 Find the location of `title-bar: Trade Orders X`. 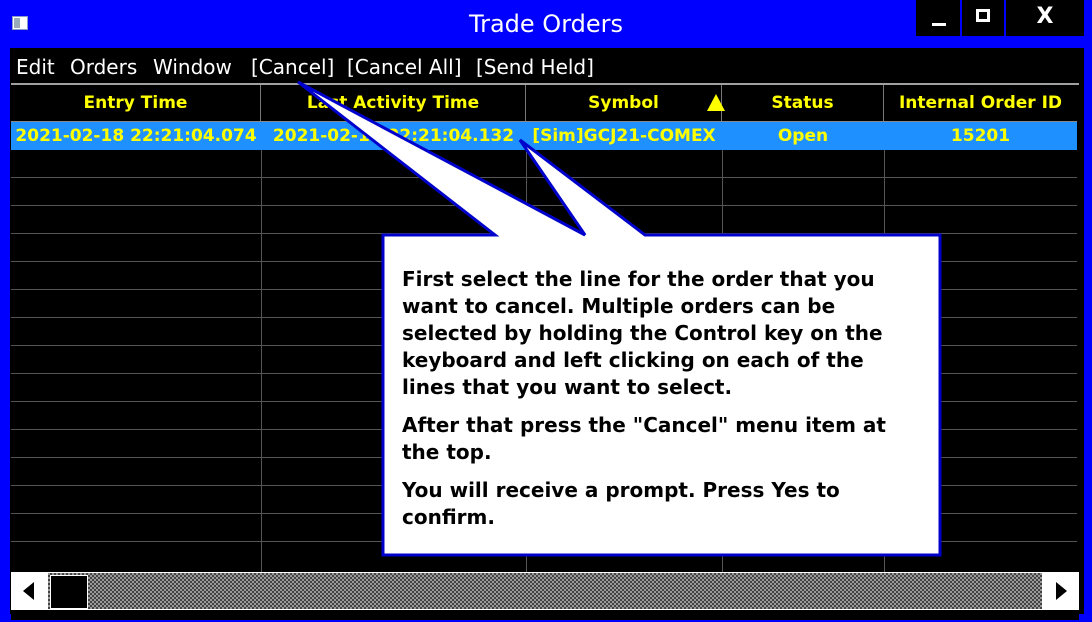

title-bar: Trade Orders X is located at coordinates (546, 24).